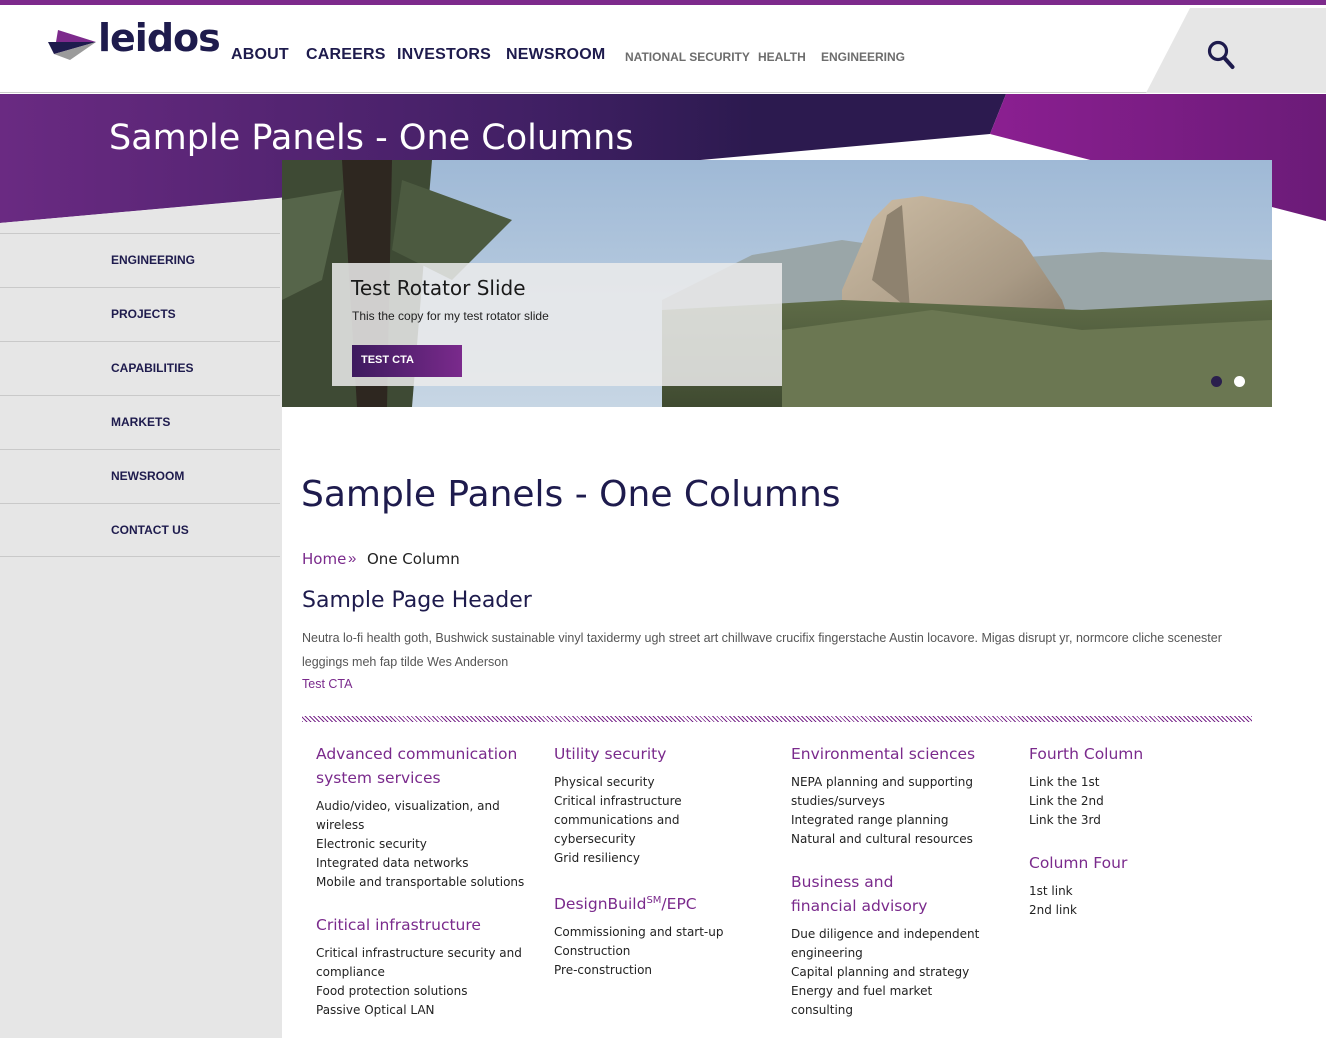  What do you see at coordinates (1129, 891) in the screenshot?
I see `column-link: 1st link` at bounding box center [1129, 891].